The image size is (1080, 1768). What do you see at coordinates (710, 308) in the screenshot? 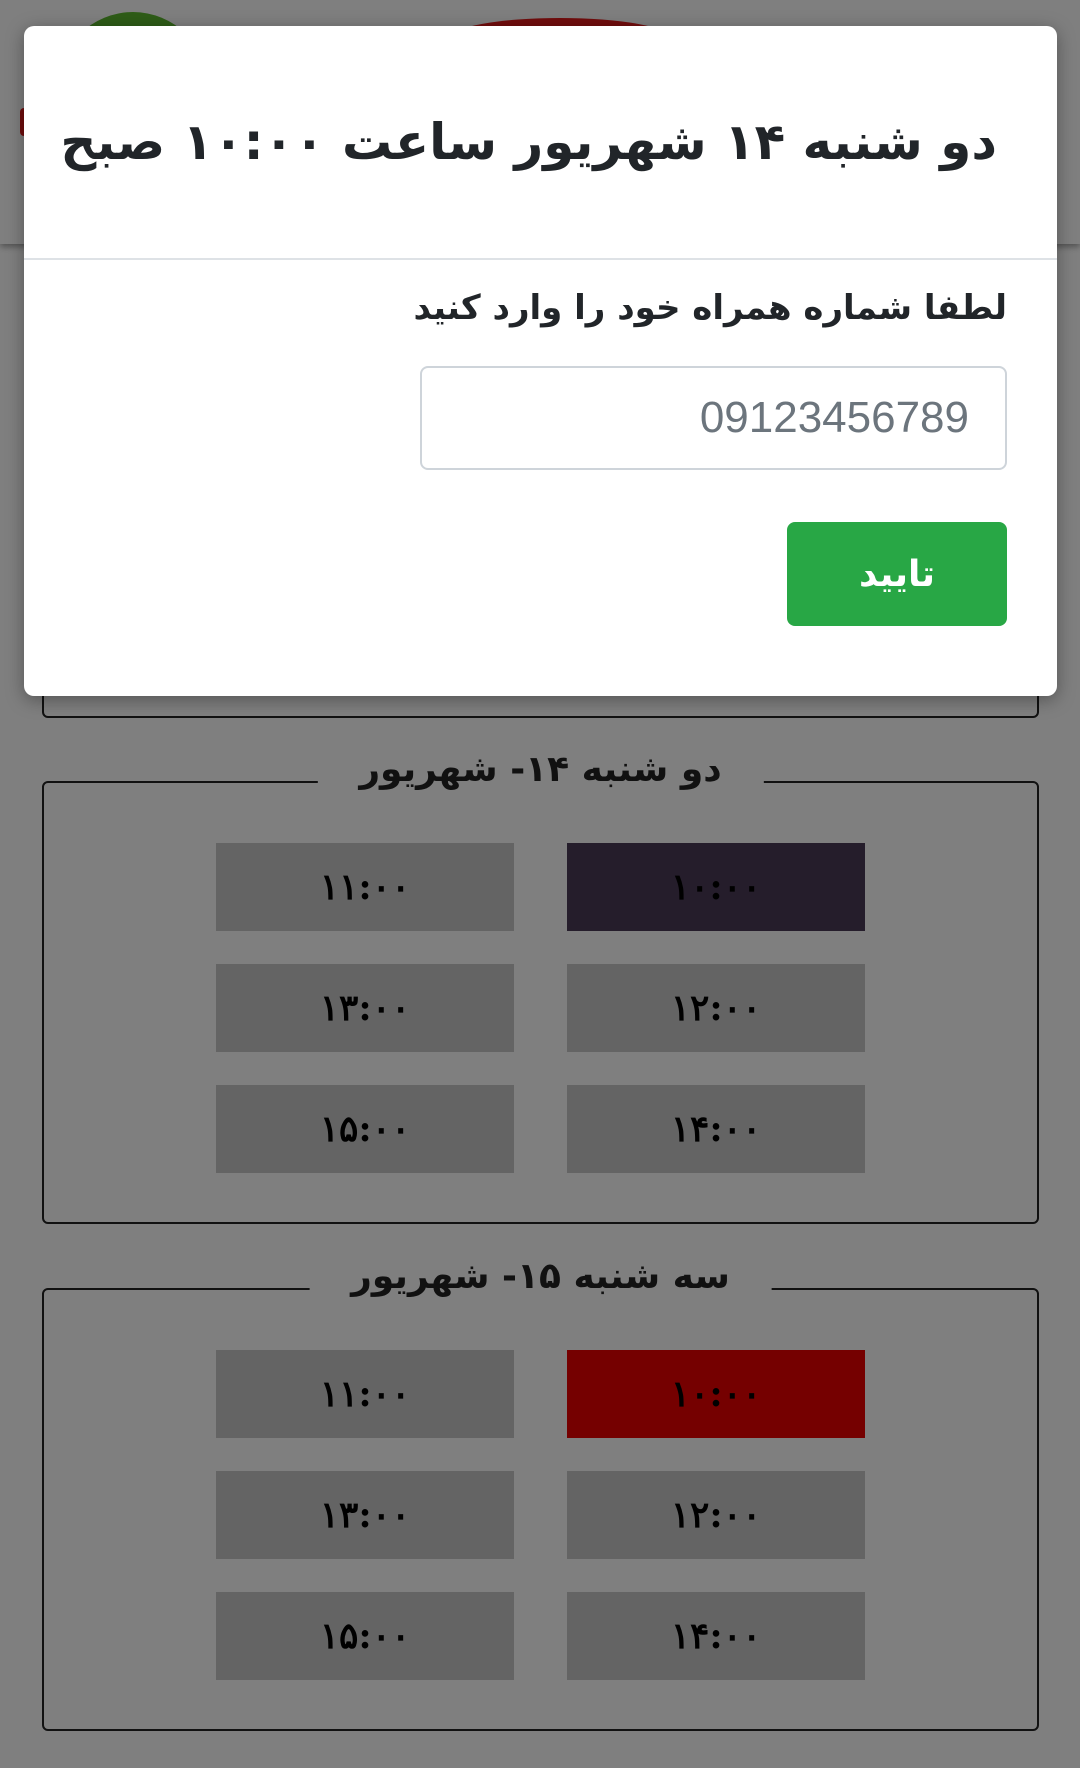
I see `phone-prompt: لطفا شماره همراه خود را وارد کنید` at bounding box center [710, 308].